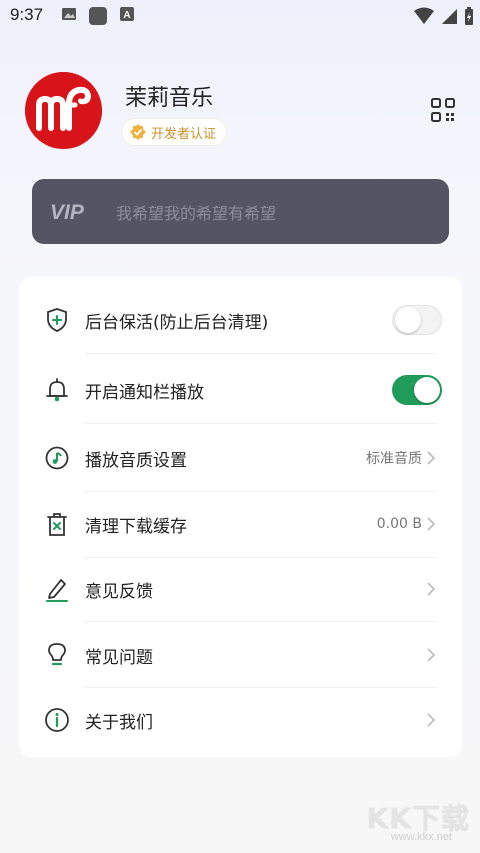  I want to click on vip-banner: VIP 我希望我的希望有希望, so click(240, 211).